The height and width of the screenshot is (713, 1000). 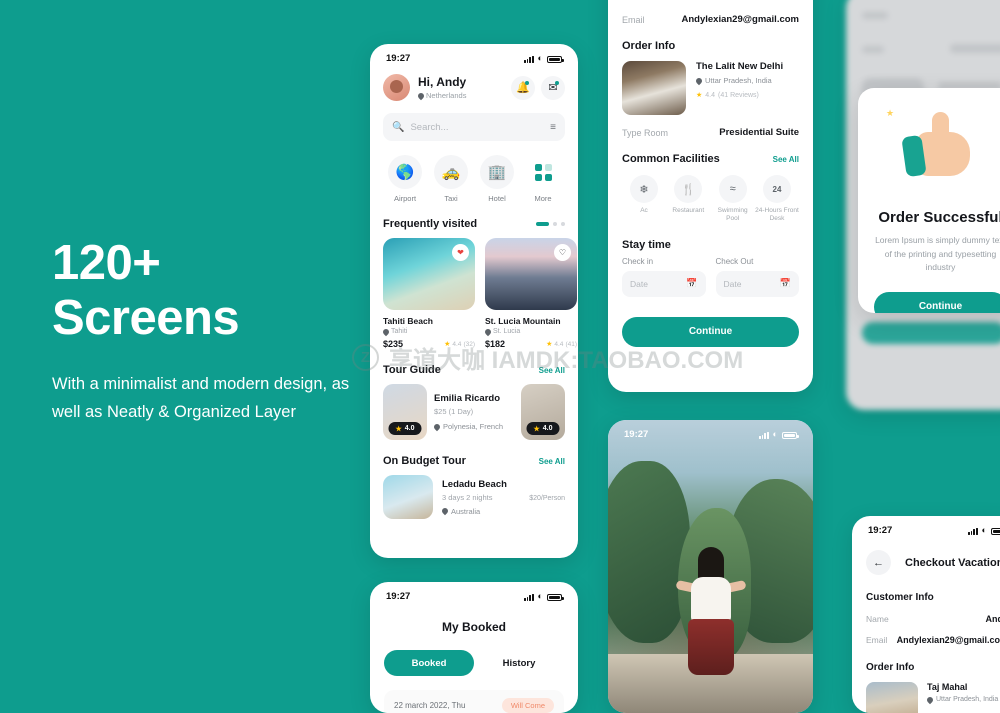 I want to click on avatar, so click(x=396, y=87).